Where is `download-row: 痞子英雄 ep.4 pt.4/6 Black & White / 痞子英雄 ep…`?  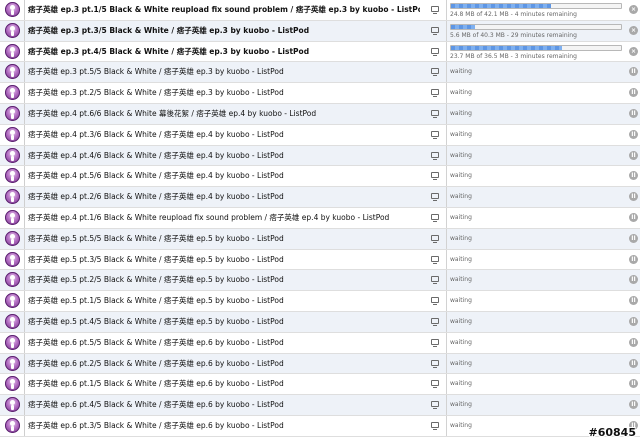
download-row: 痞子英雄 ep.4 pt.4/6 Black & White / 痞子英雄 ep… is located at coordinates (320, 156).